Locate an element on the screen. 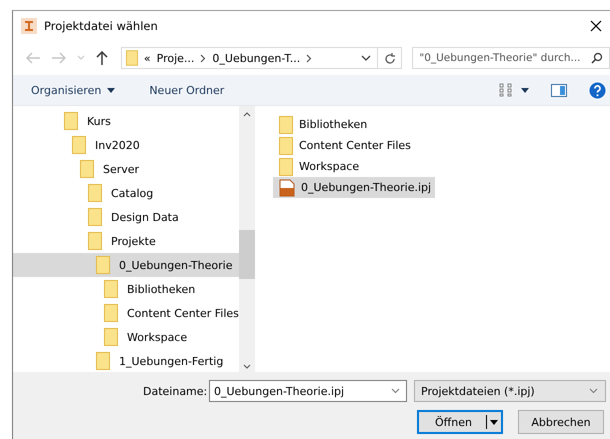 The image size is (610, 439). tree-item: Kurs is located at coordinates (126, 121).